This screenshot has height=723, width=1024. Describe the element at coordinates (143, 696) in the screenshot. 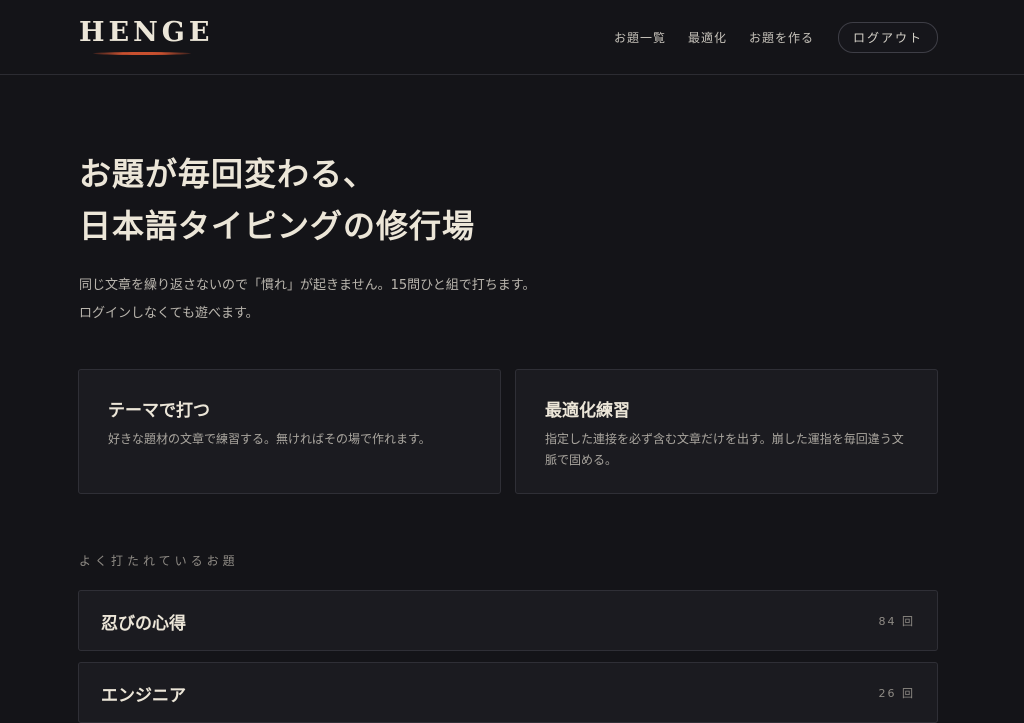

I see `topic-title: エンジニア` at that location.